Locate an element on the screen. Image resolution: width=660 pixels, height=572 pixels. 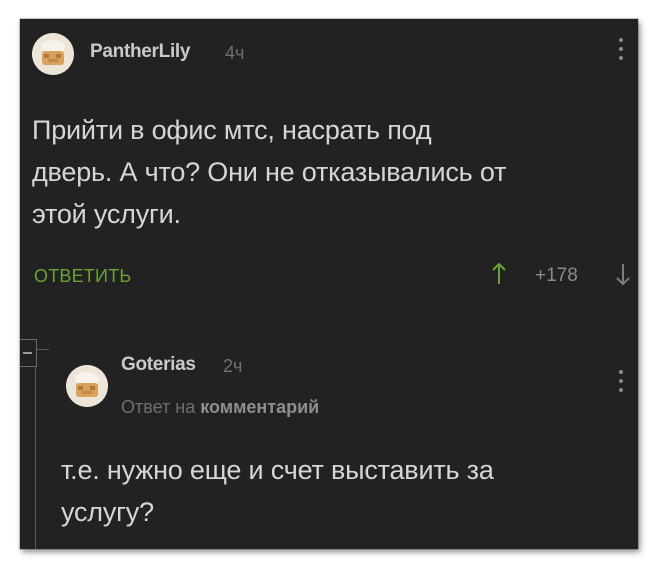
comment-score: +178 is located at coordinates (556, 275).